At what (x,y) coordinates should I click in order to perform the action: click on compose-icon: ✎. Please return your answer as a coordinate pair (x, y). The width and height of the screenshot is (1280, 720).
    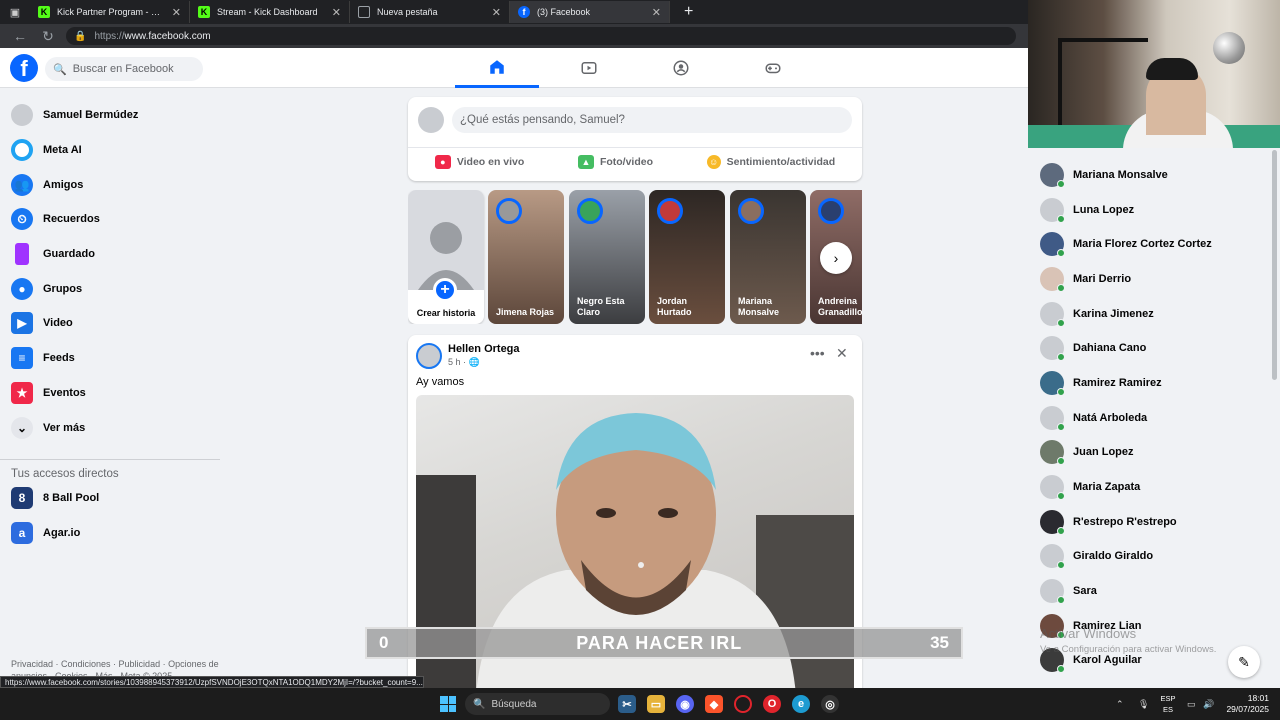
    Looking at the image, I should click on (1244, 661).